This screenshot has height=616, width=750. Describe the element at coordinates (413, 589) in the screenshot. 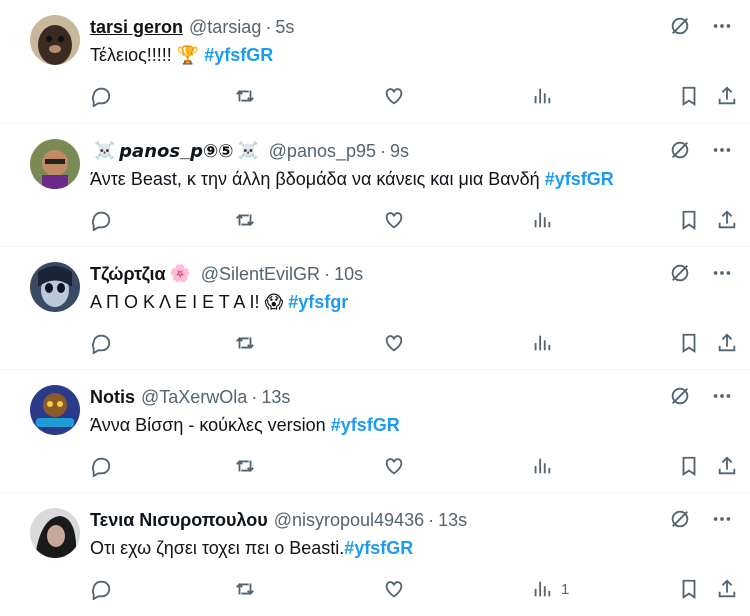

I see `tweet-actions: 1` at that location.